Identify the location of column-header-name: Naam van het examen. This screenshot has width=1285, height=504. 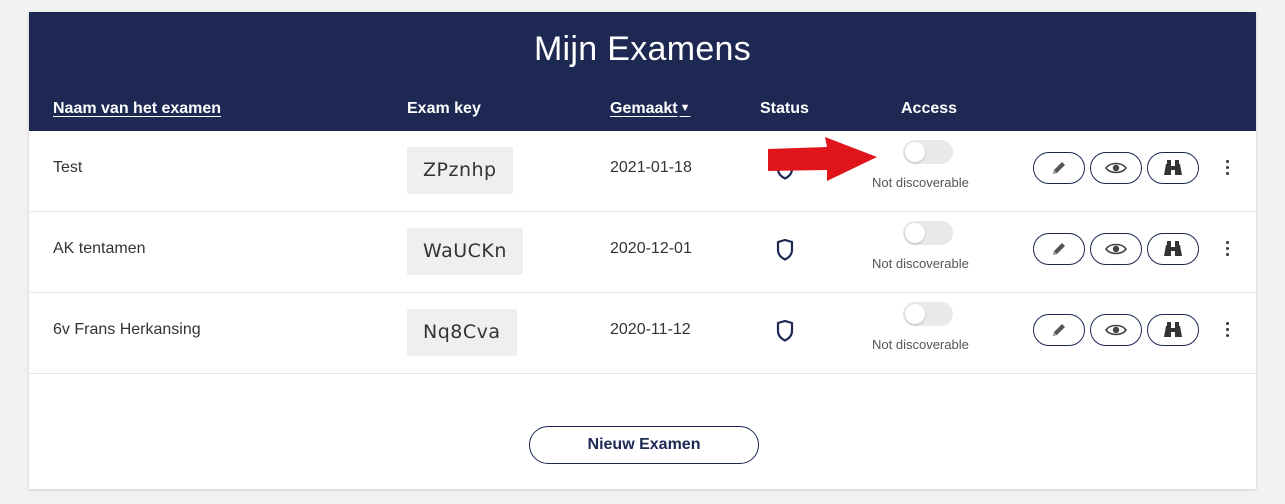
(137, 109).